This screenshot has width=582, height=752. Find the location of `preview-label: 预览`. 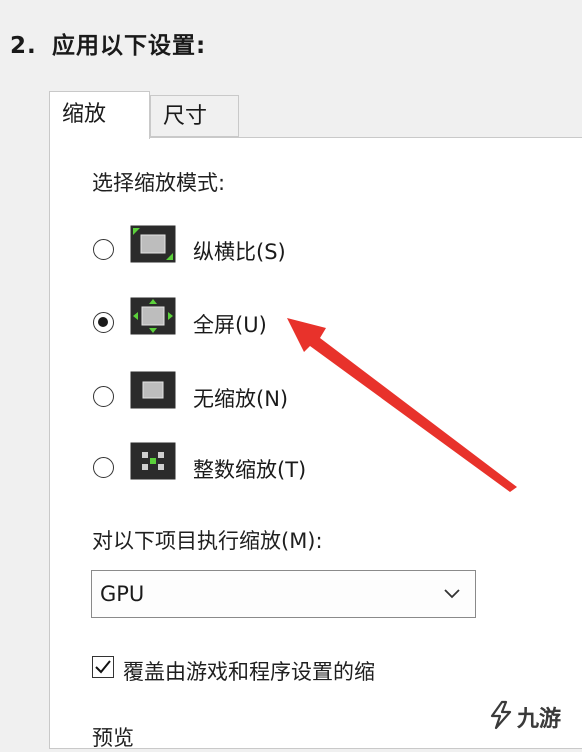

preview-label: 预览 is located at coordinates (113, 738).